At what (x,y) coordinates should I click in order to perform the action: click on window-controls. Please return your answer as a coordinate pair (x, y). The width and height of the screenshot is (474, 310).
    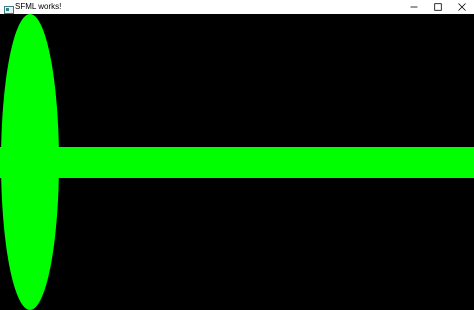
    Looking at the image, I should click on (438, 7).